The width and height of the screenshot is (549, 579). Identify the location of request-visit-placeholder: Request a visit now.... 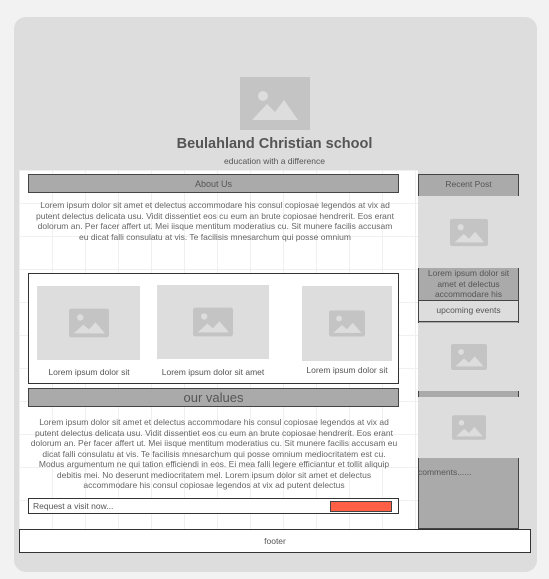
(73, 506).